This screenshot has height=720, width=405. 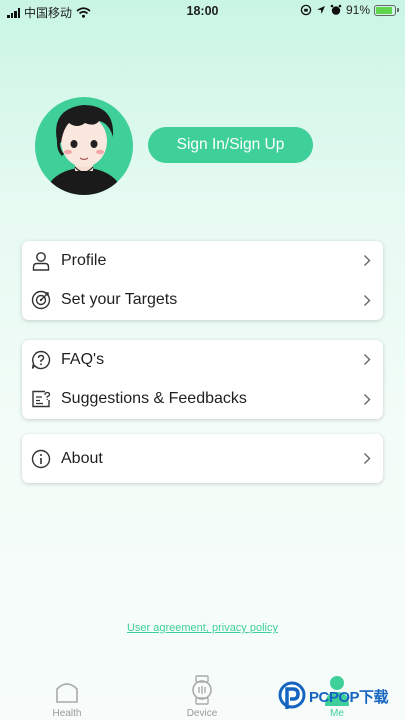 What do you see at coordinates (154, 399) in the screenshot?
I see `menu-label: Suggestions & Feedbacks` at bounding box center [154, 399].